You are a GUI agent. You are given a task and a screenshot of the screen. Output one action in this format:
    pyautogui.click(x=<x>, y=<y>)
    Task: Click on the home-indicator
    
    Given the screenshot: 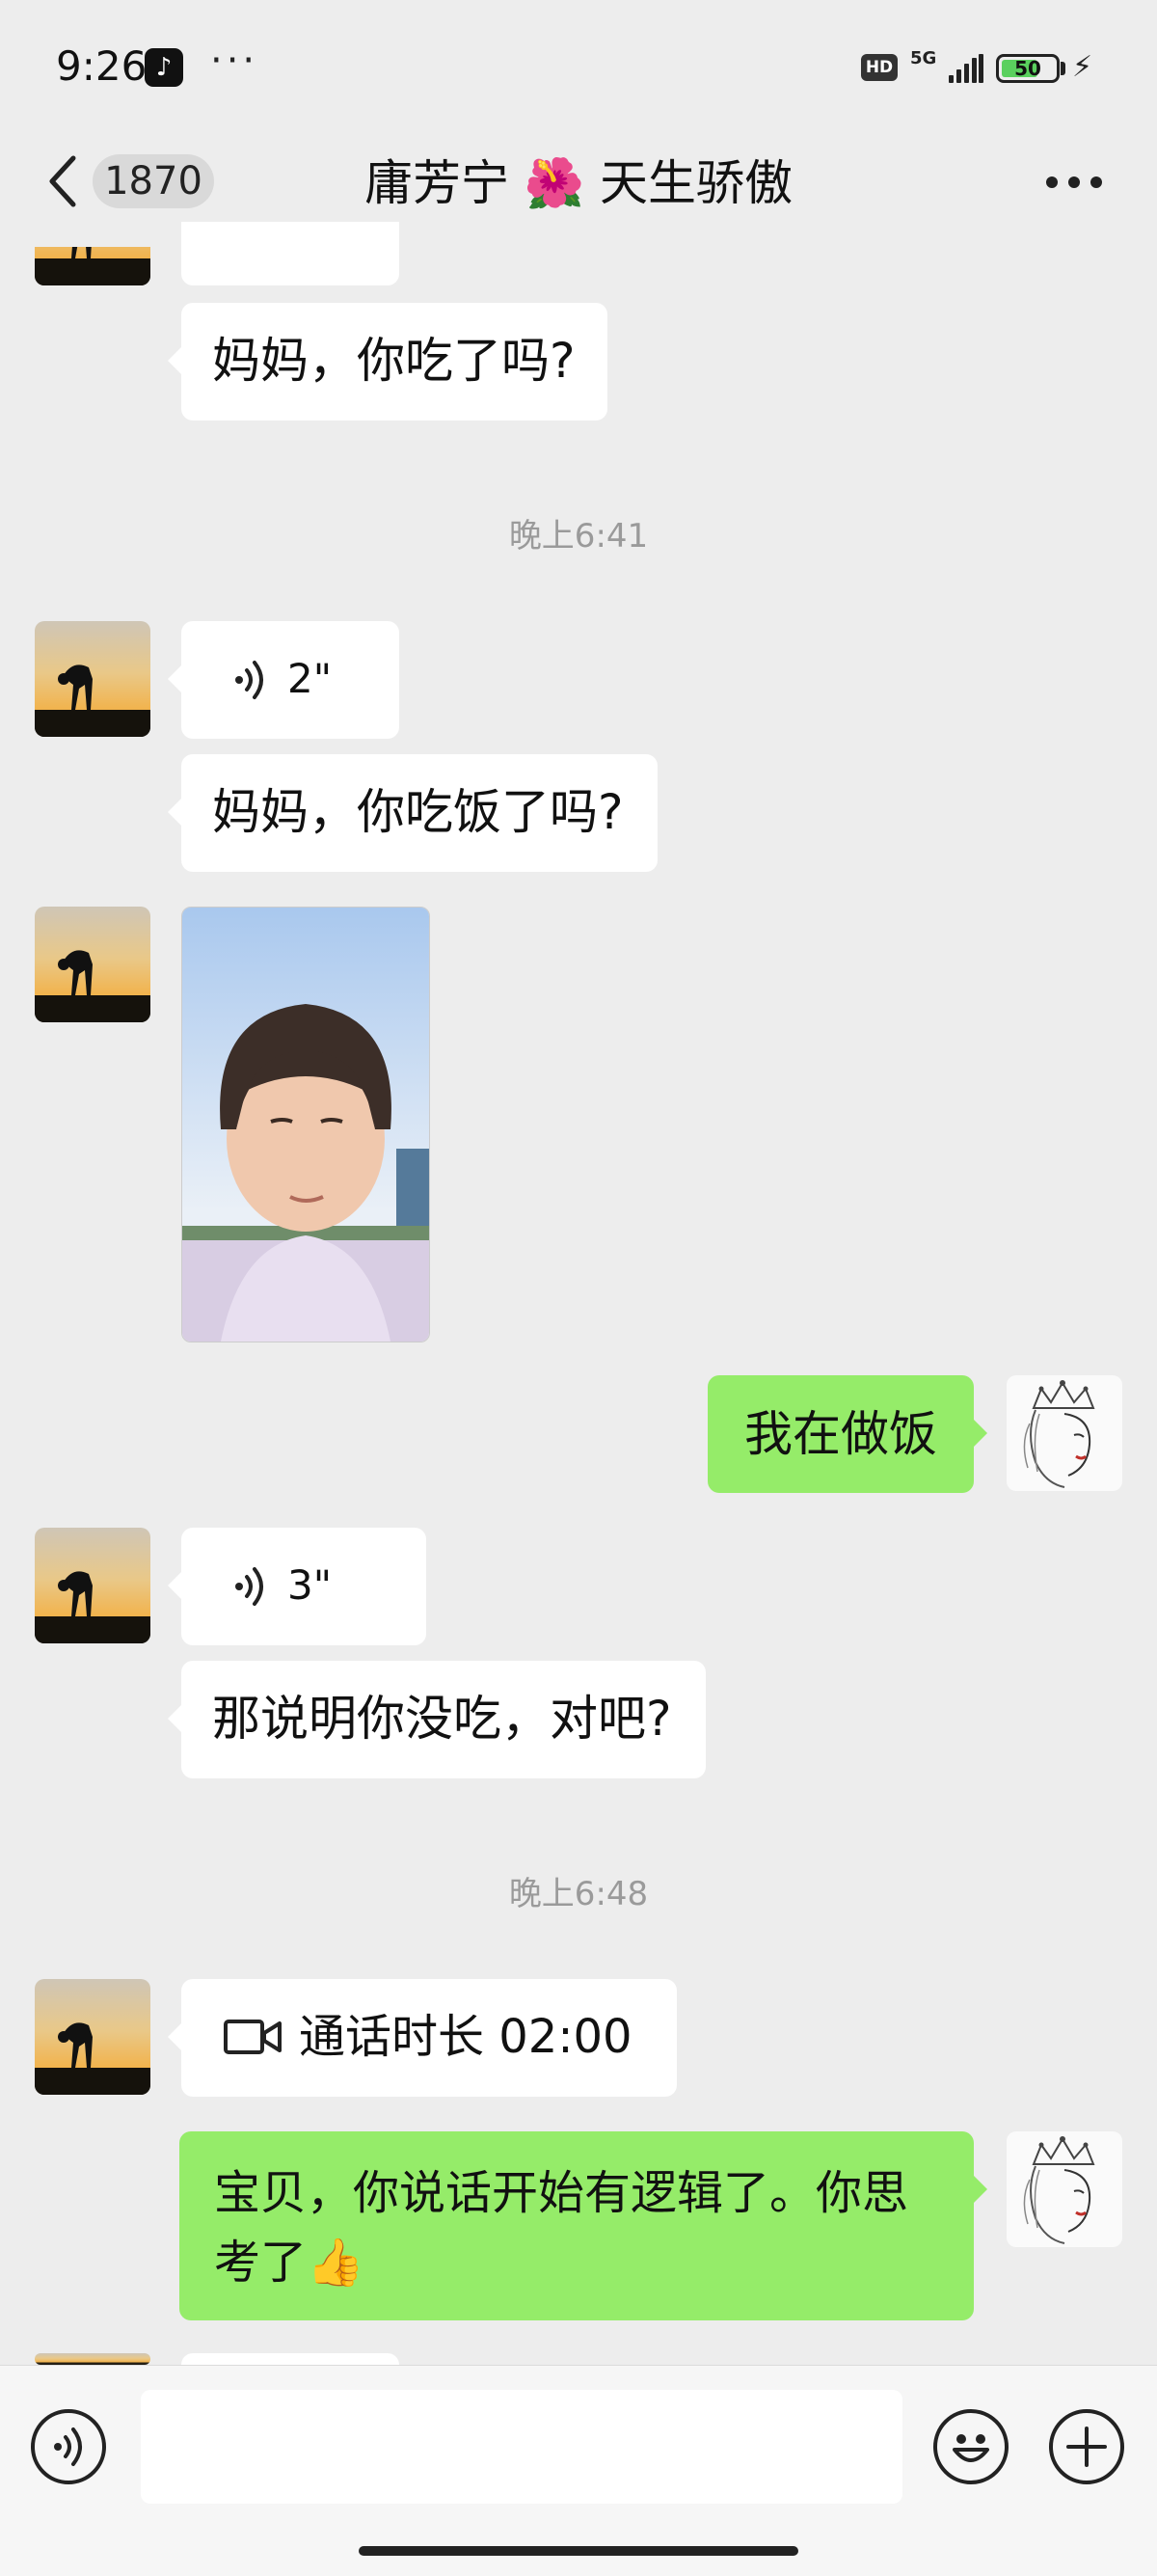 What is the action you would take?
    pyautogui.click(x=578, y=2551)
    